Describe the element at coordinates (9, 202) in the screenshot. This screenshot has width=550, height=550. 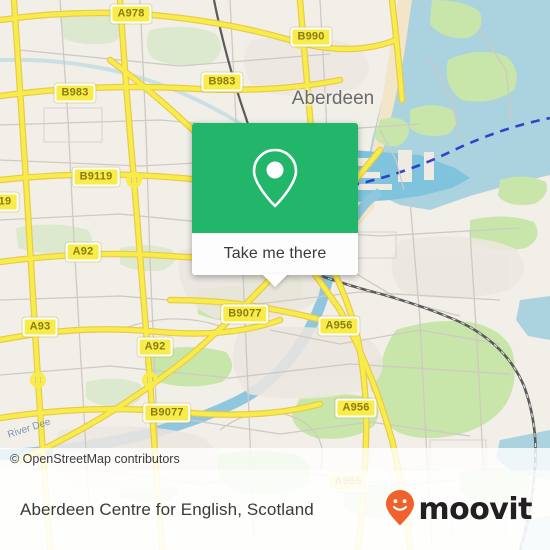
I see `road-shield-edge-19: 19` at that location.